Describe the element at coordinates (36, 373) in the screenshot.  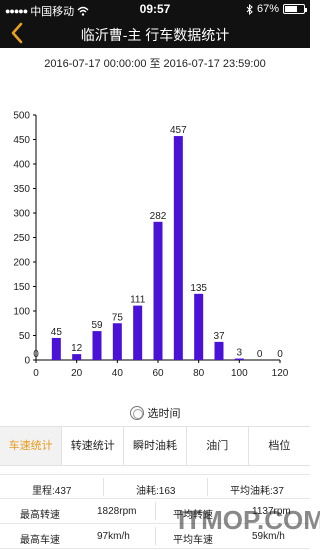
I see `x-tick-label: 0` at that location.